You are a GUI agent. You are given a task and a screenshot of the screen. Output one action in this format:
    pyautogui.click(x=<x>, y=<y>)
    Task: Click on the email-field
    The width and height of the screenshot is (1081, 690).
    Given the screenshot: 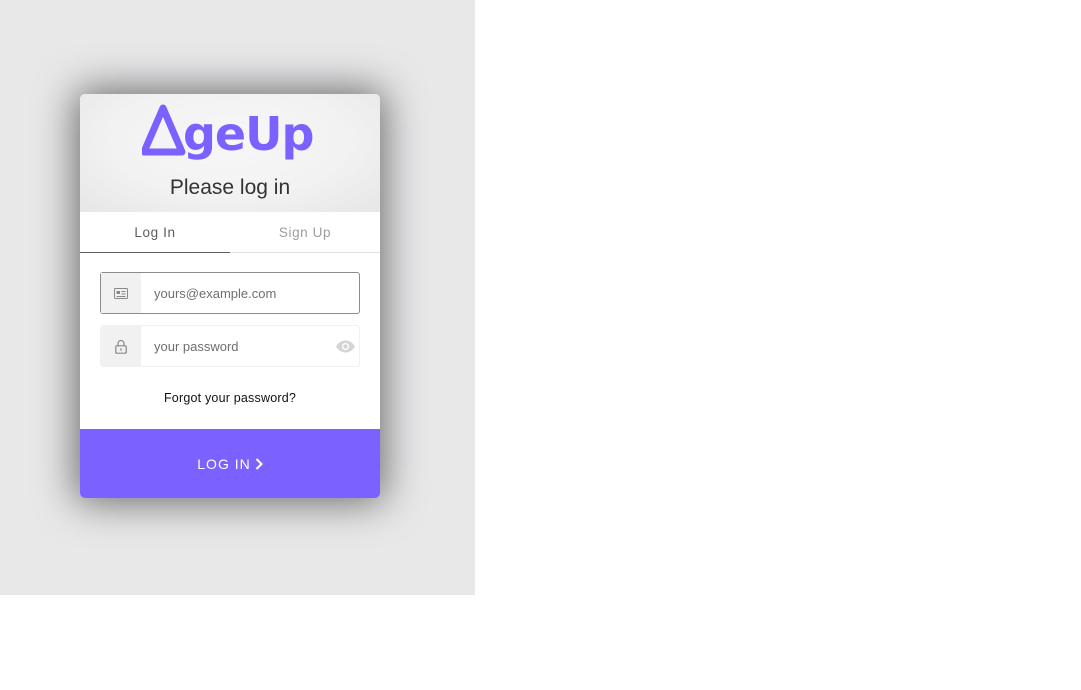 What is the action you would take?
    pyautogui.click(x=230, y=293)
    